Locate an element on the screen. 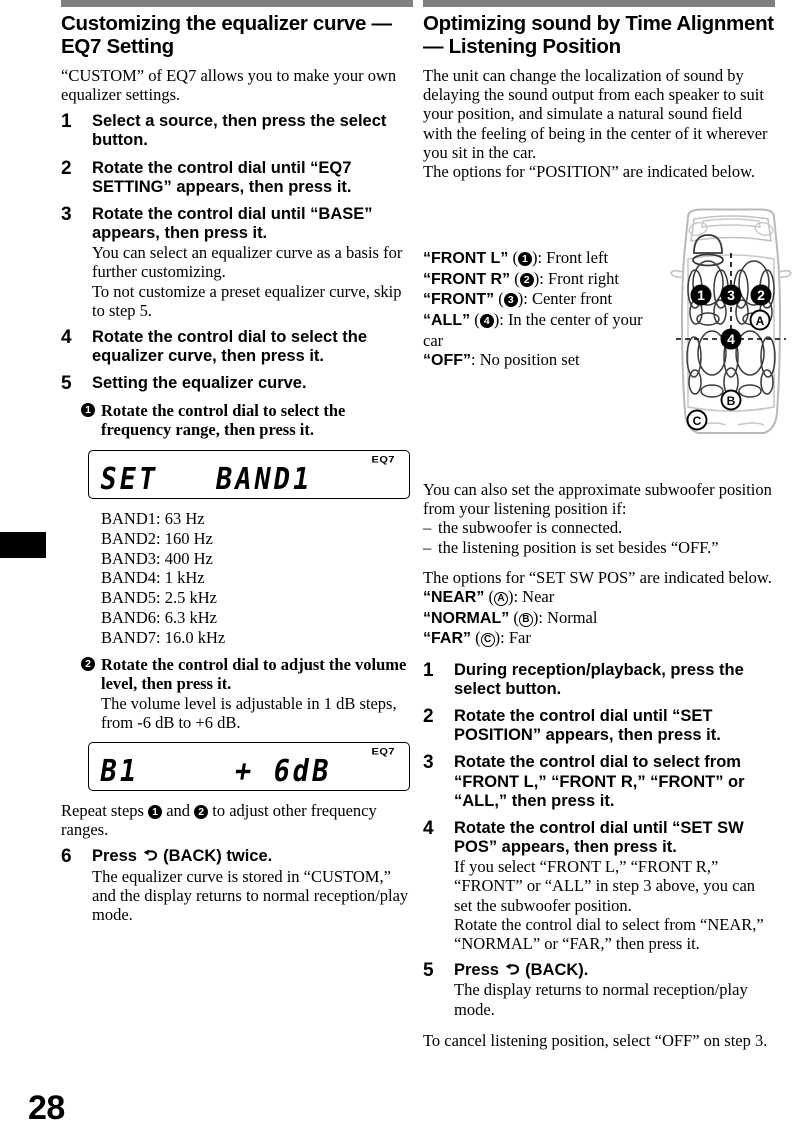 This screenshot has height=1142, width=797. option-label: “ALL” is located at coordinates (447, 320).